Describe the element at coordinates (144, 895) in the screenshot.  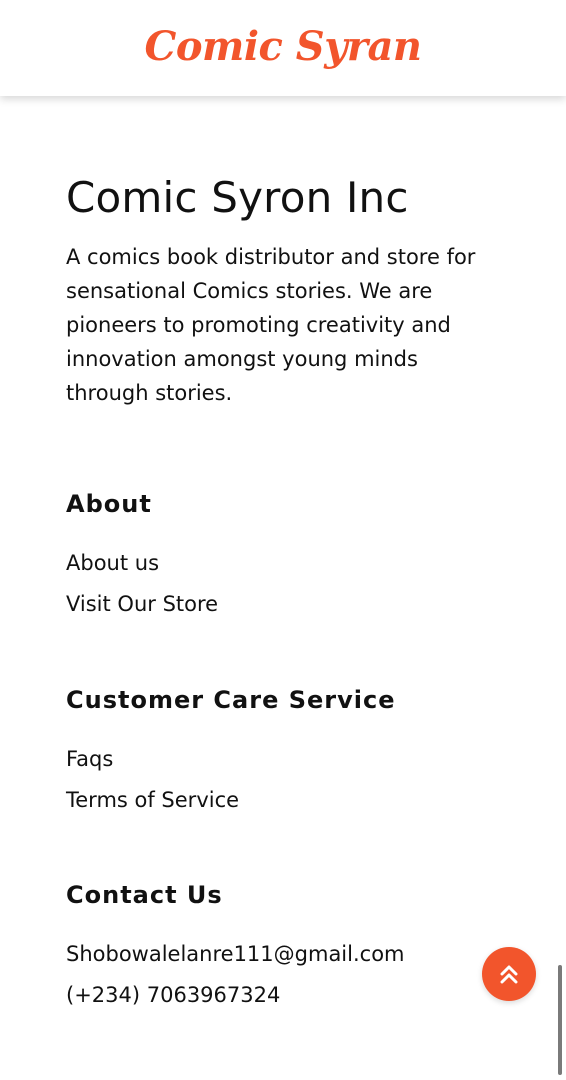
I see `contact-title: Contact Us` at that location.